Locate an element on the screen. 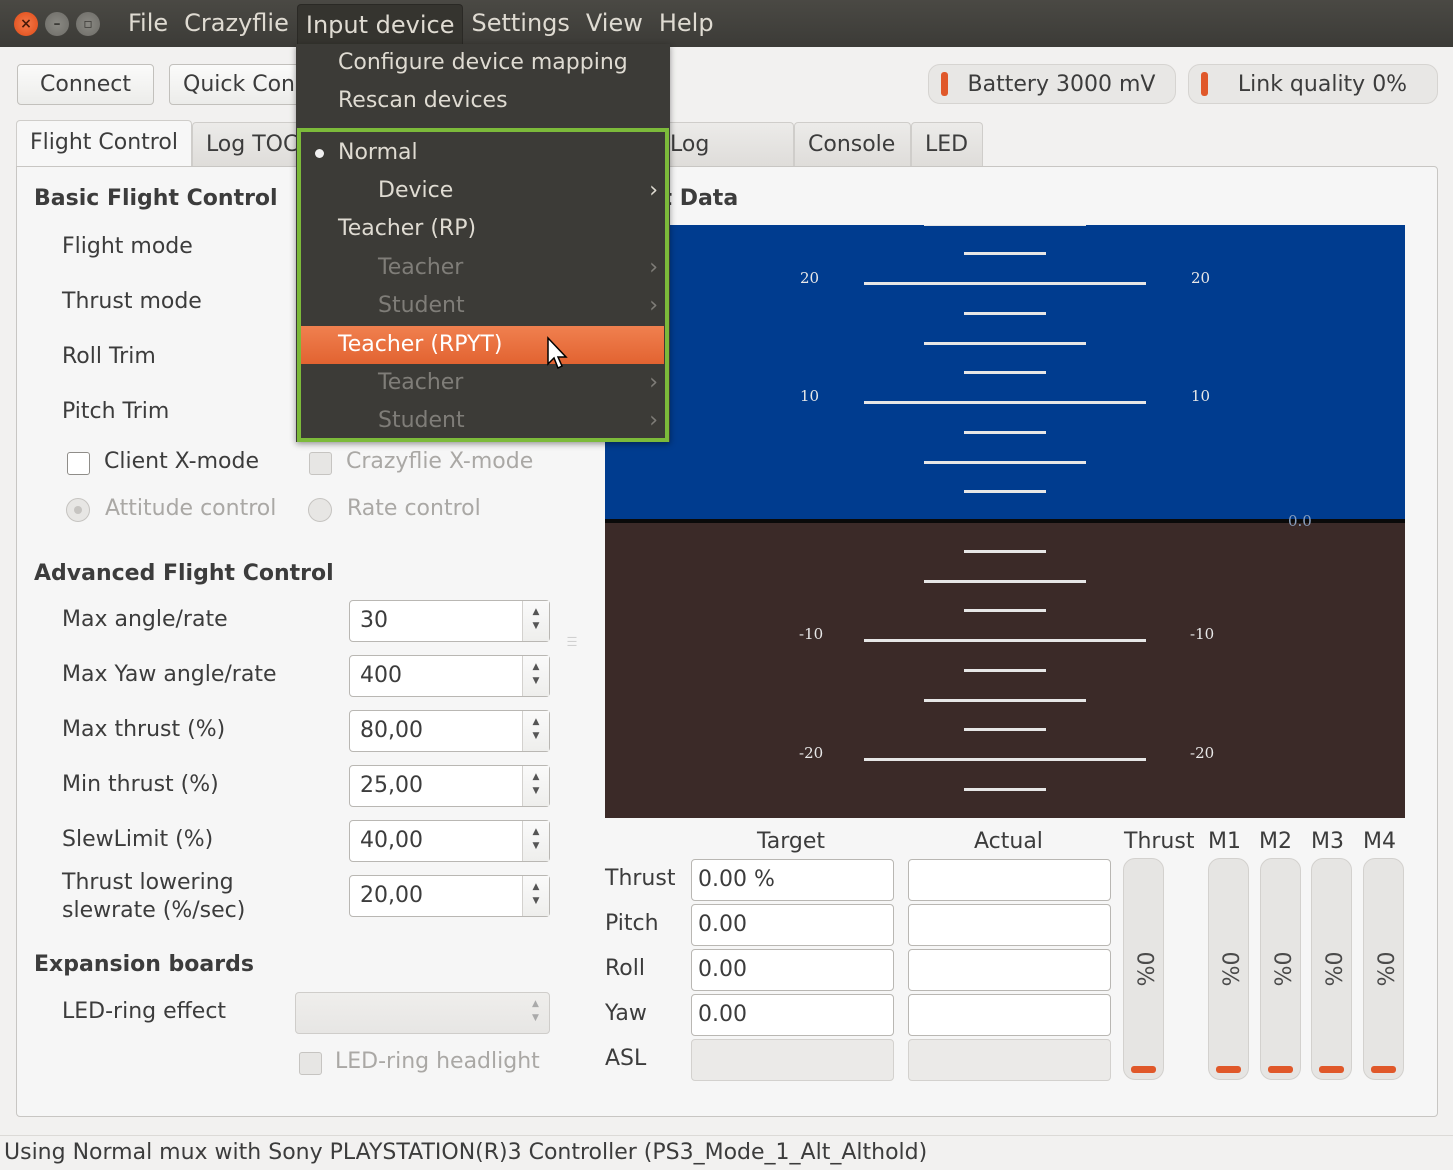 The image size is (1453, 1170). max-thrust-spinbox: 80,00 ▲ ▼ is located at coordinates (449, 731).